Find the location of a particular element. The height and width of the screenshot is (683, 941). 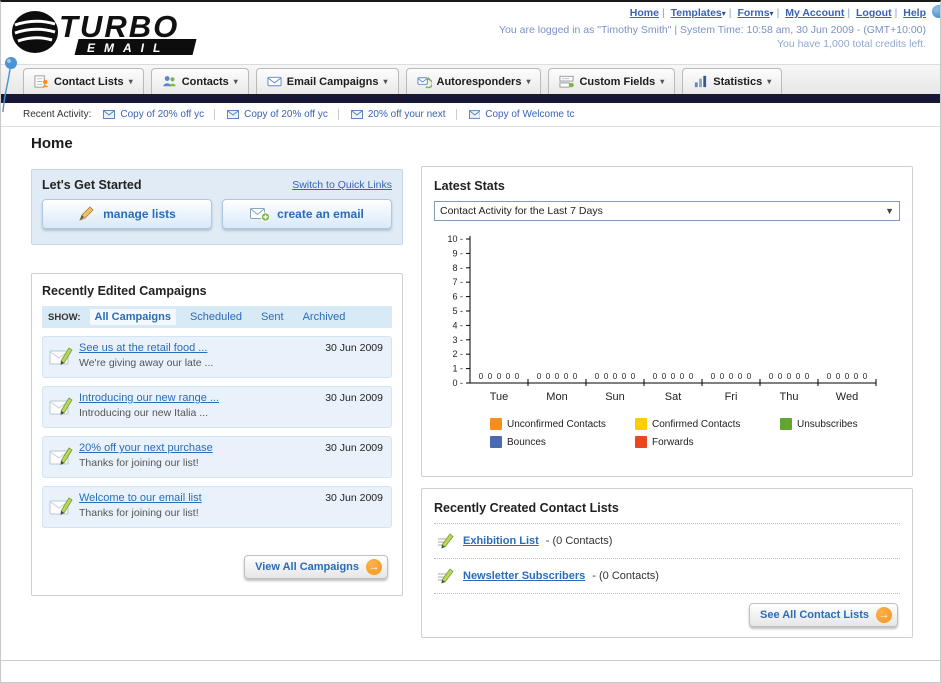

view-all-campaigns-button: View All Campaigns → is located at coordinates (316, 567).